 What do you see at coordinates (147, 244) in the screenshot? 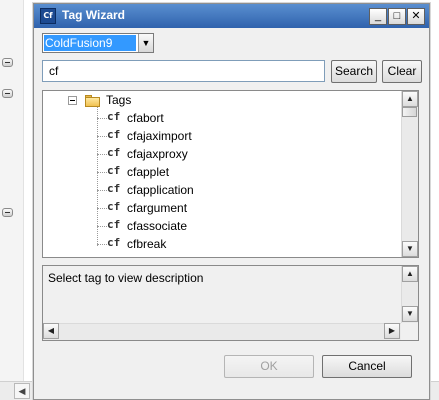
I see `tree-item-label: cfbreak` at bounding box center [147, 244].